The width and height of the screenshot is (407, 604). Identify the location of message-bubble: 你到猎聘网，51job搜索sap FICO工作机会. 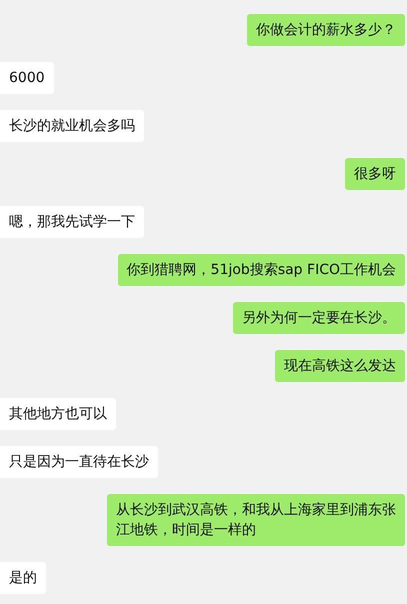
(261, 270).